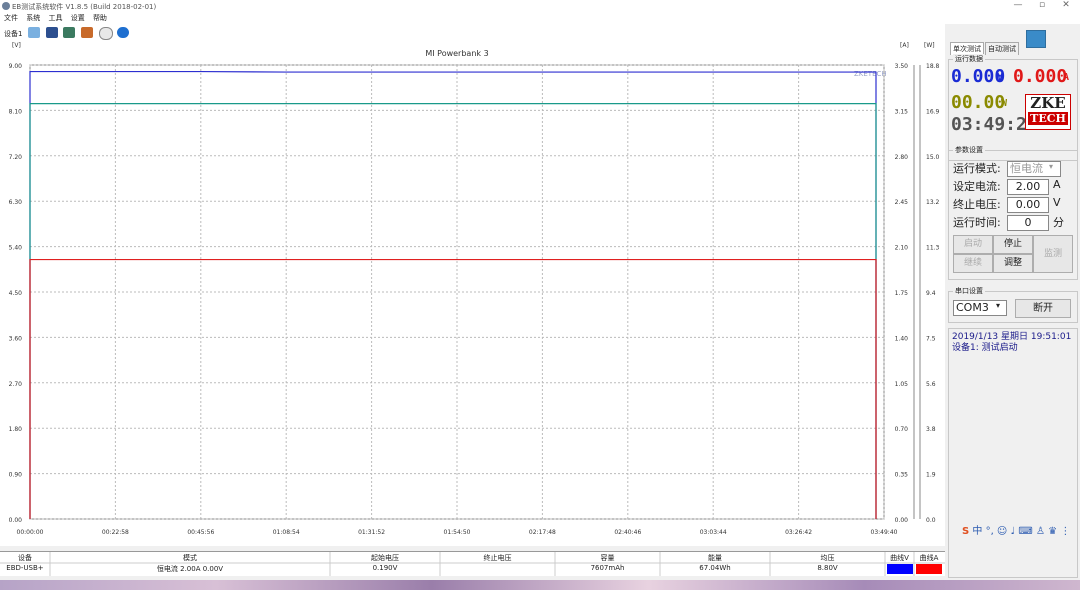 The image size is (1080, 590). Describe the element at coordinates (627, 532) in the screenshot. I see `x-tick-label: 02:40:46` at that location.